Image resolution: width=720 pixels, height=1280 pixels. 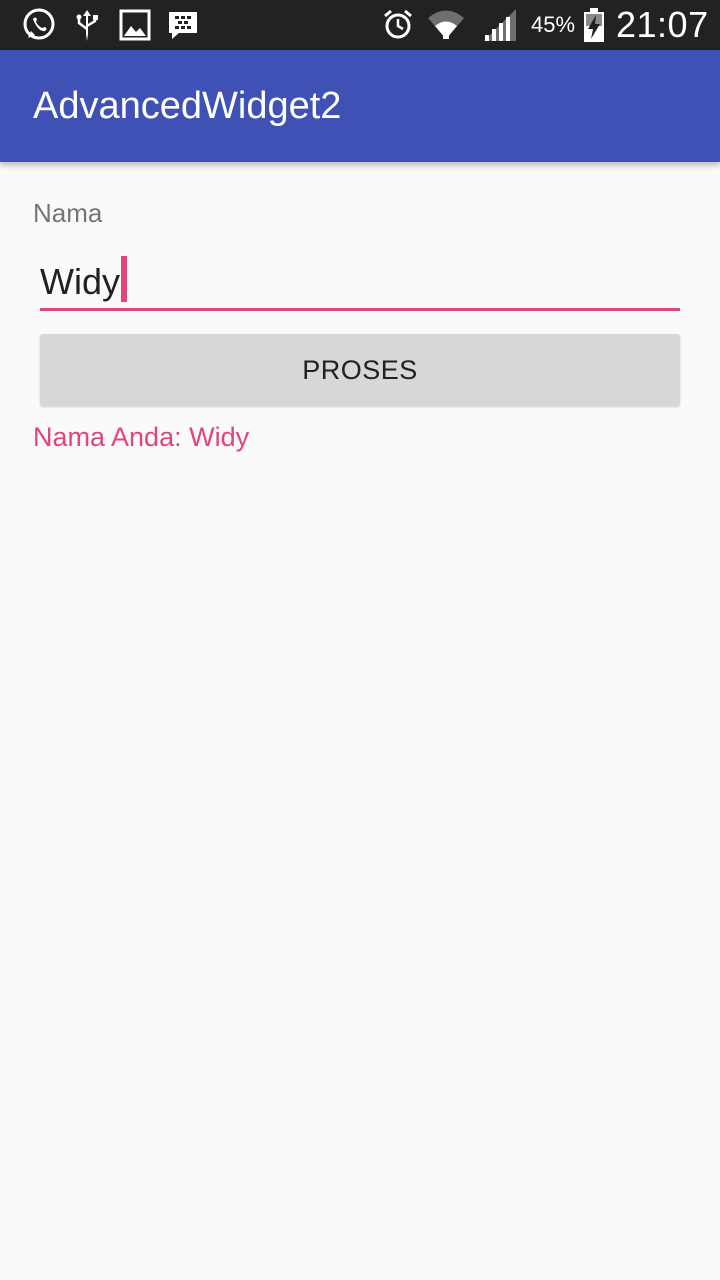 I want to click on battery-percent: 45%, so click(x=553, y=24).